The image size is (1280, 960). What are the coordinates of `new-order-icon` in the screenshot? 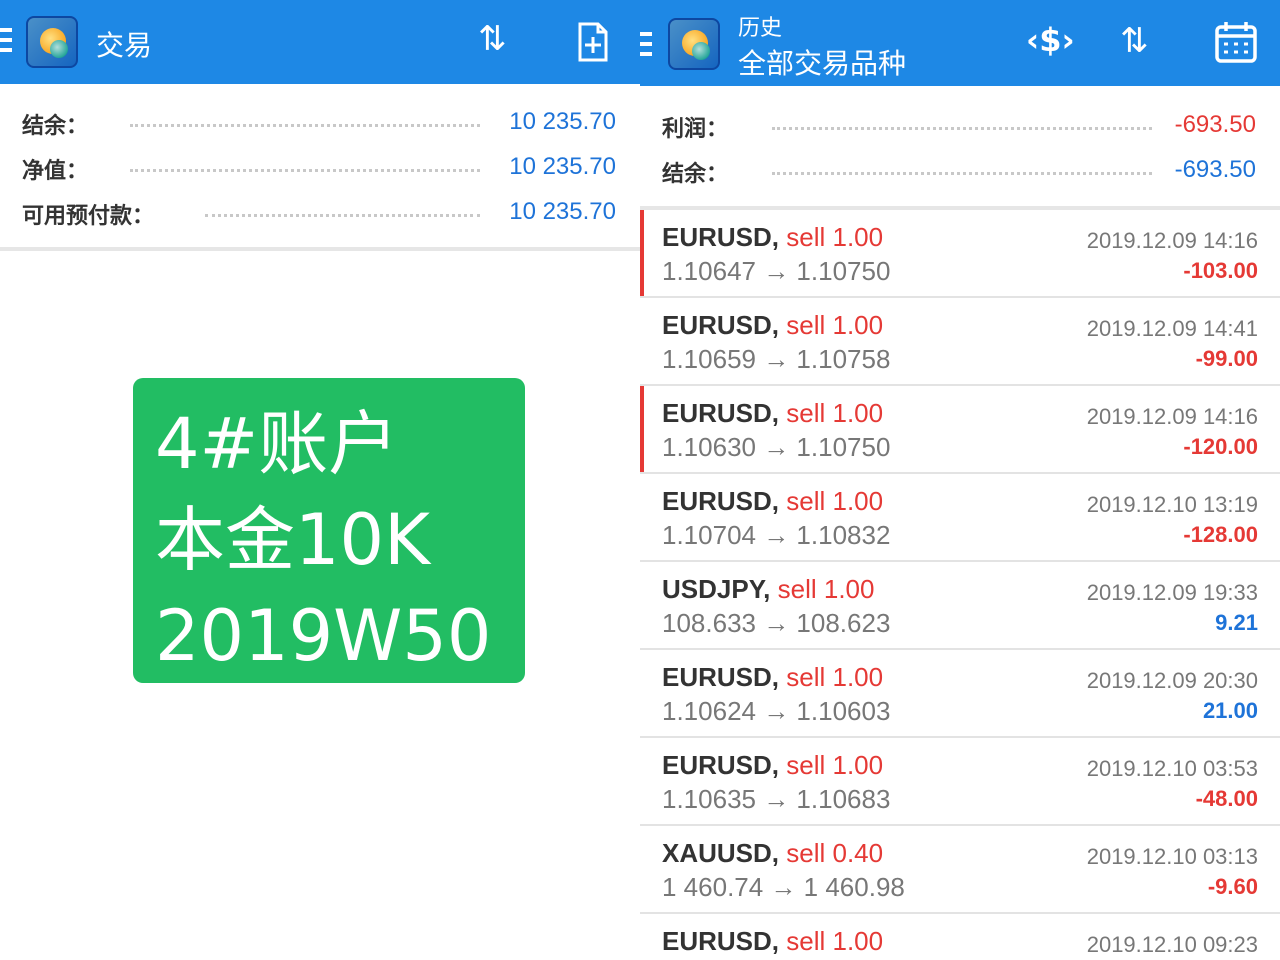 It's located at (593, 42).